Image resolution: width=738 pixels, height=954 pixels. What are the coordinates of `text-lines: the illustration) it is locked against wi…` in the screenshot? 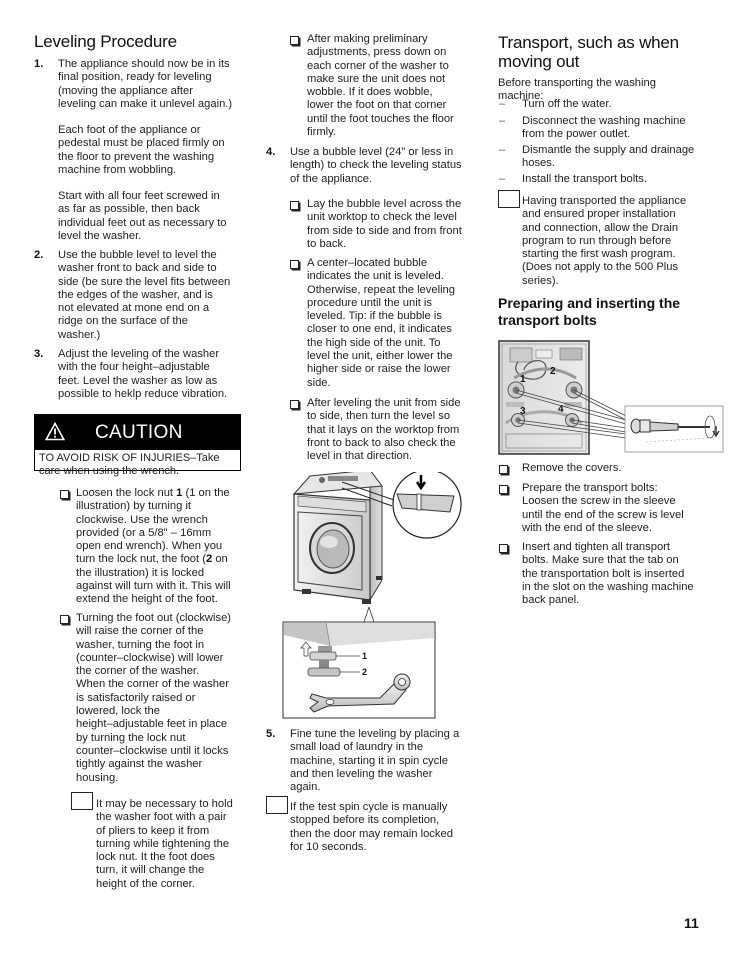 It's located at (173, 587).